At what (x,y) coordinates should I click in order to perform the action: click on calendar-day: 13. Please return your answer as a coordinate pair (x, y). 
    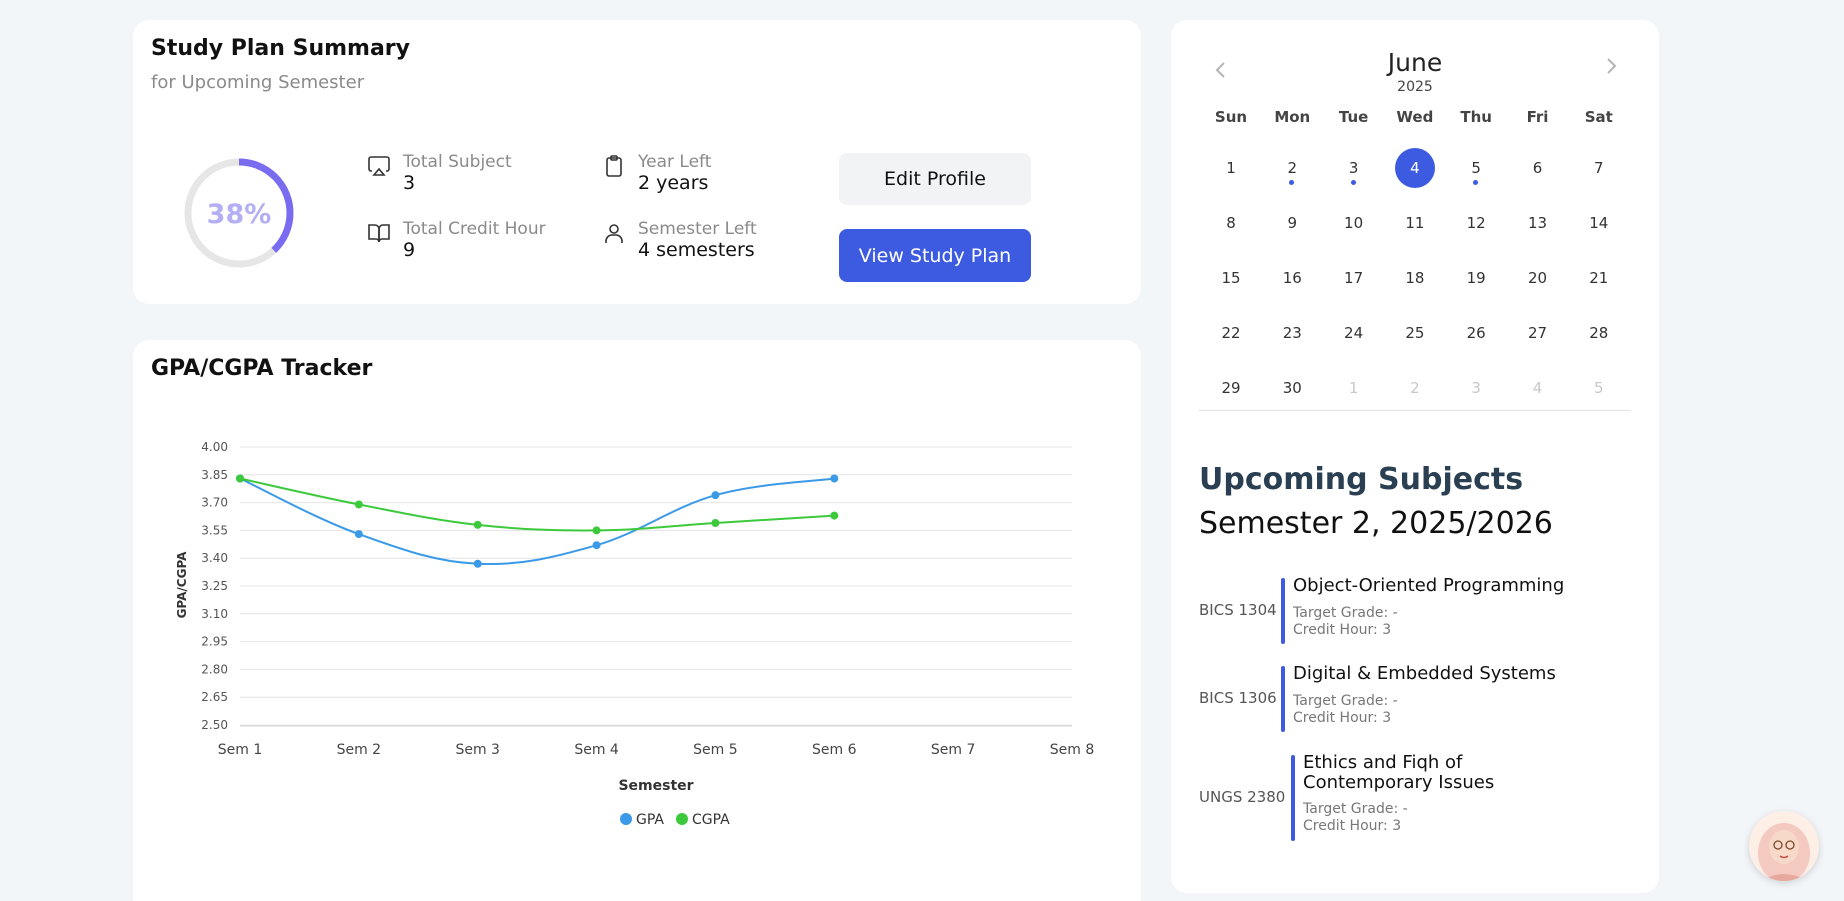
    Looking at the image, I should click on (1538, 223).